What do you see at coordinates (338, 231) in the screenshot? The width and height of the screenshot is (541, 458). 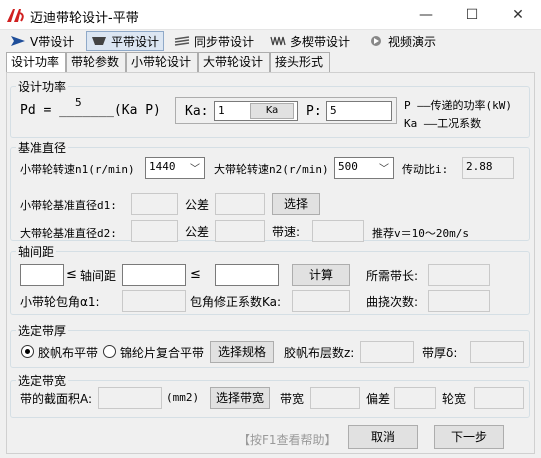 I see `speed-field` at bounding box center [338, 231].